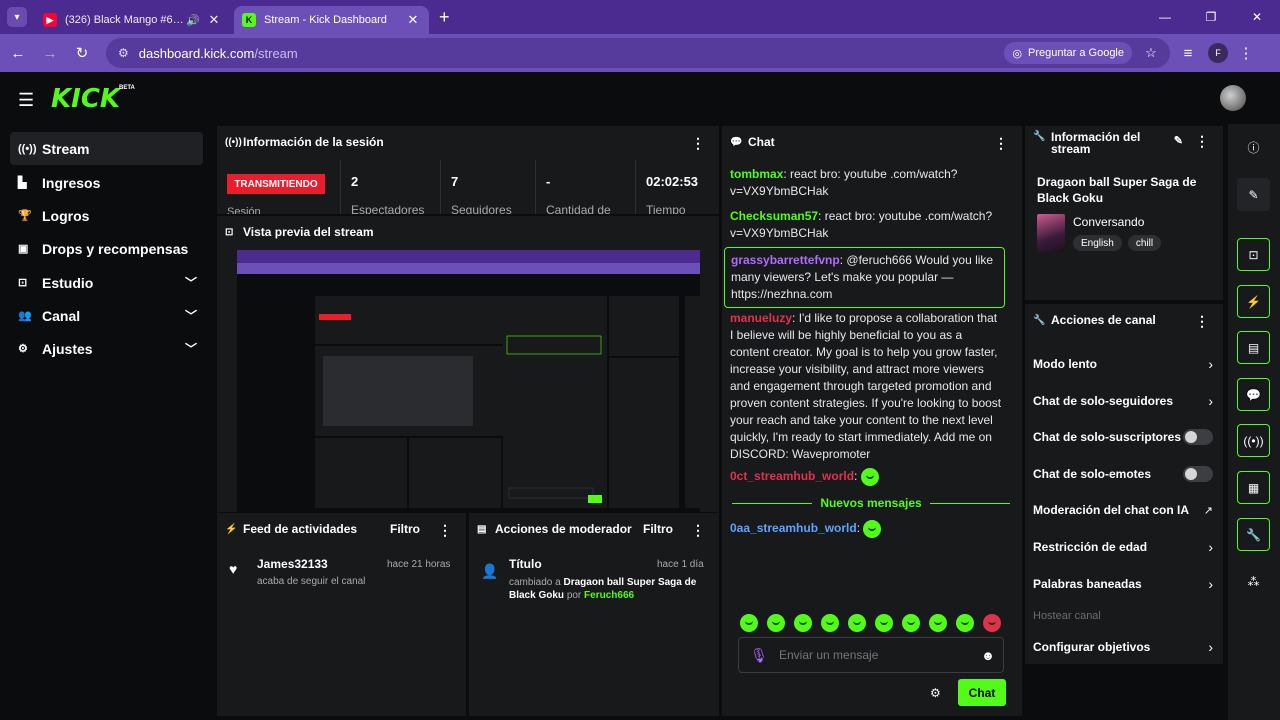  What do you see at coordinates (876, 655) in the screenshot?
I see `chat-message-input` at bounding box center [876, 655].